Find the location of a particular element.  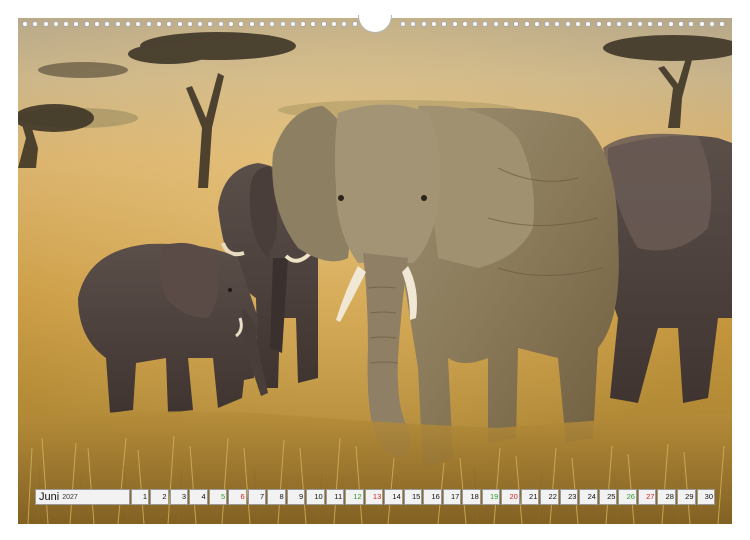

month-name: Juni is located at coordinates (49, 497).